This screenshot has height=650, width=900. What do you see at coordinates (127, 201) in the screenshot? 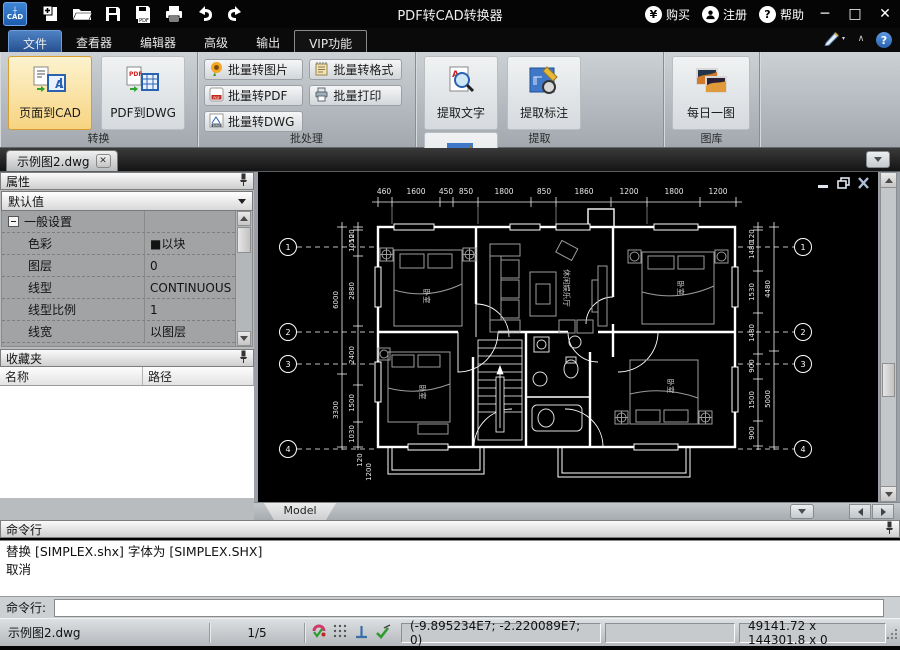
I see `preset-dropdown: 默认值` at bounding box center [127, 201].